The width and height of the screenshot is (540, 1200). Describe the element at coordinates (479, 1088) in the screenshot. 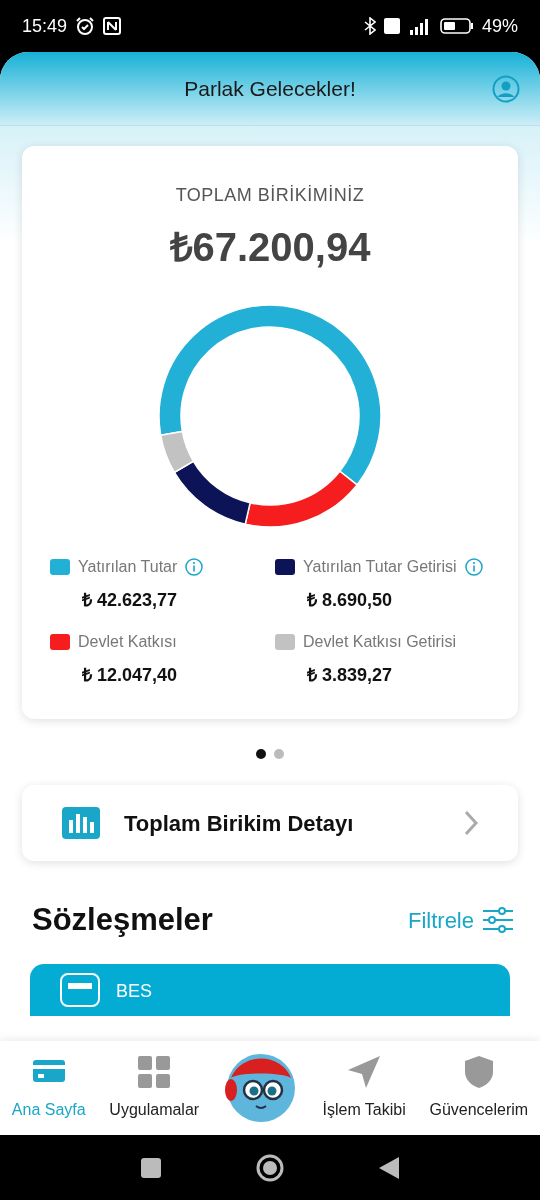

I see `nav-tab: Güvencelerim` at that location.